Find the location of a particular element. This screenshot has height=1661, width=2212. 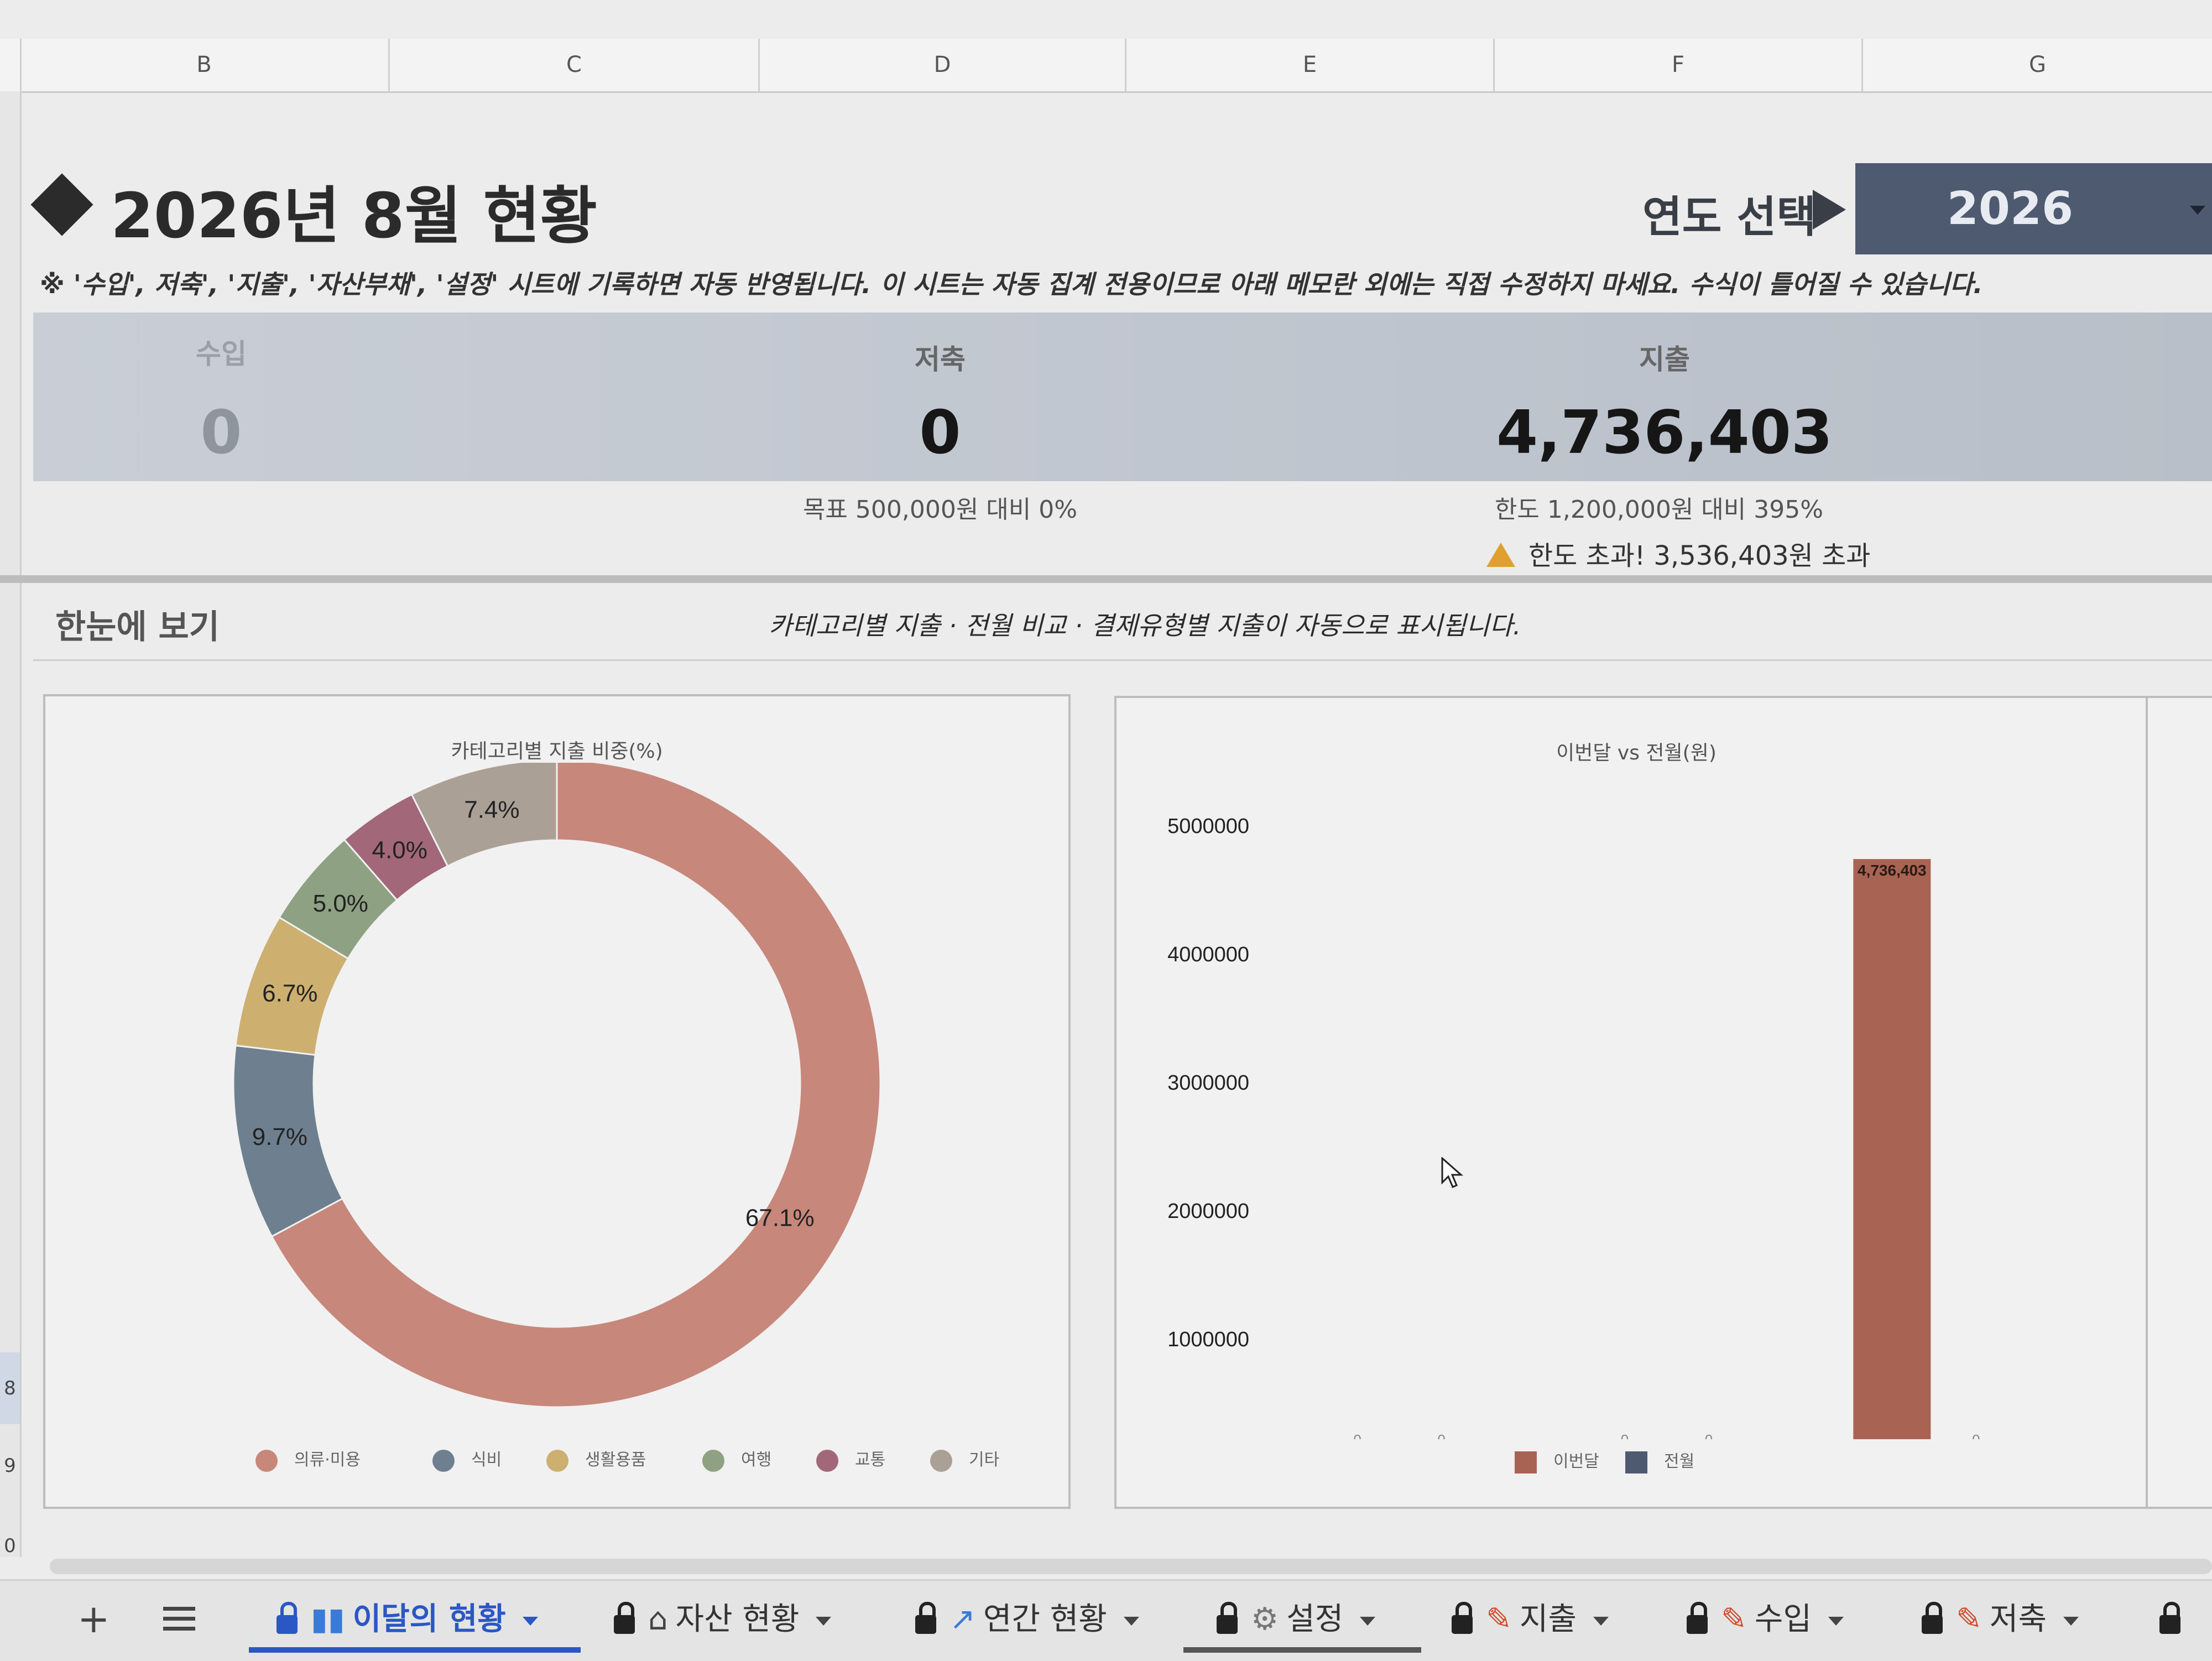

tab-annual-status: ↗ 연간 현황 is located at coordinates (1027, 1619).